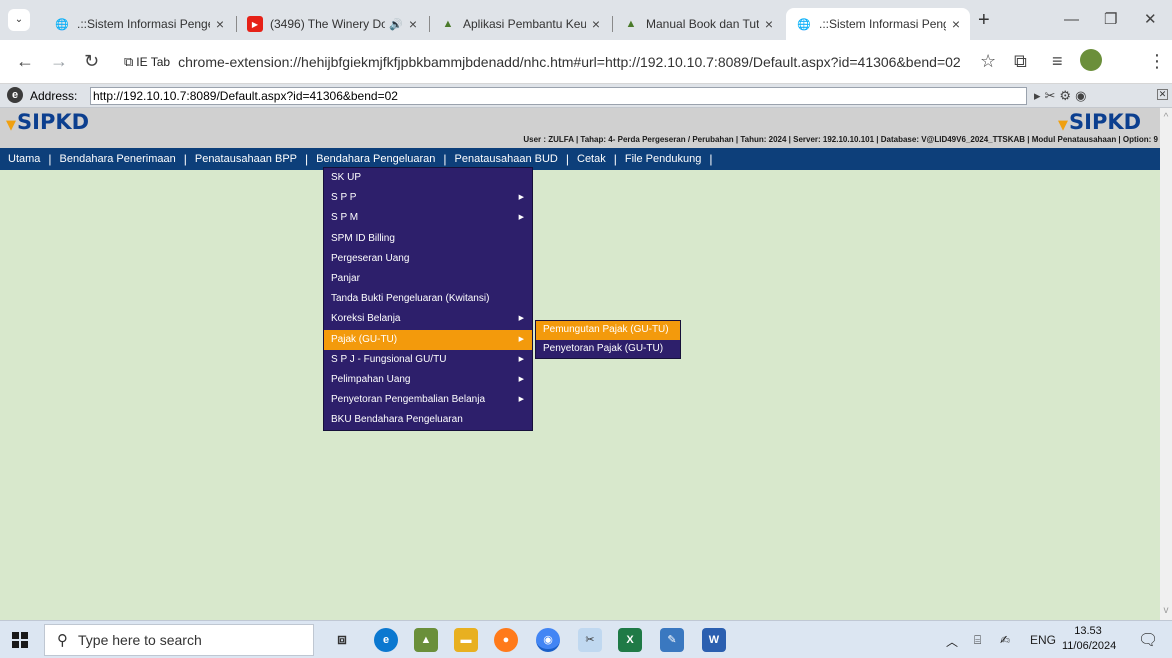  I want to click on notification-icon: 🗨, so click(1148, 640).